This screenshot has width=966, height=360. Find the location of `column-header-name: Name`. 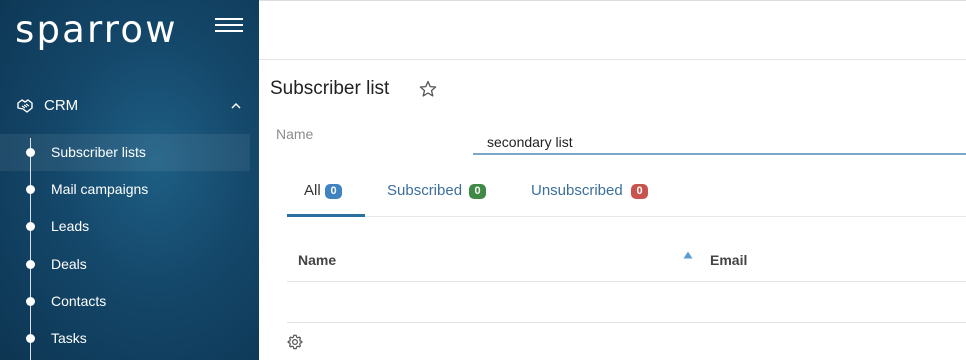

column-header-name: Name is located at coordinates (317, 260).